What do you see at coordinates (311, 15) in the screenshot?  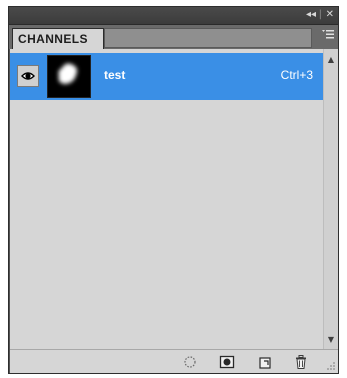 I see `collapse-panel-icon: ◂◂` at bounding box center [311, 15].